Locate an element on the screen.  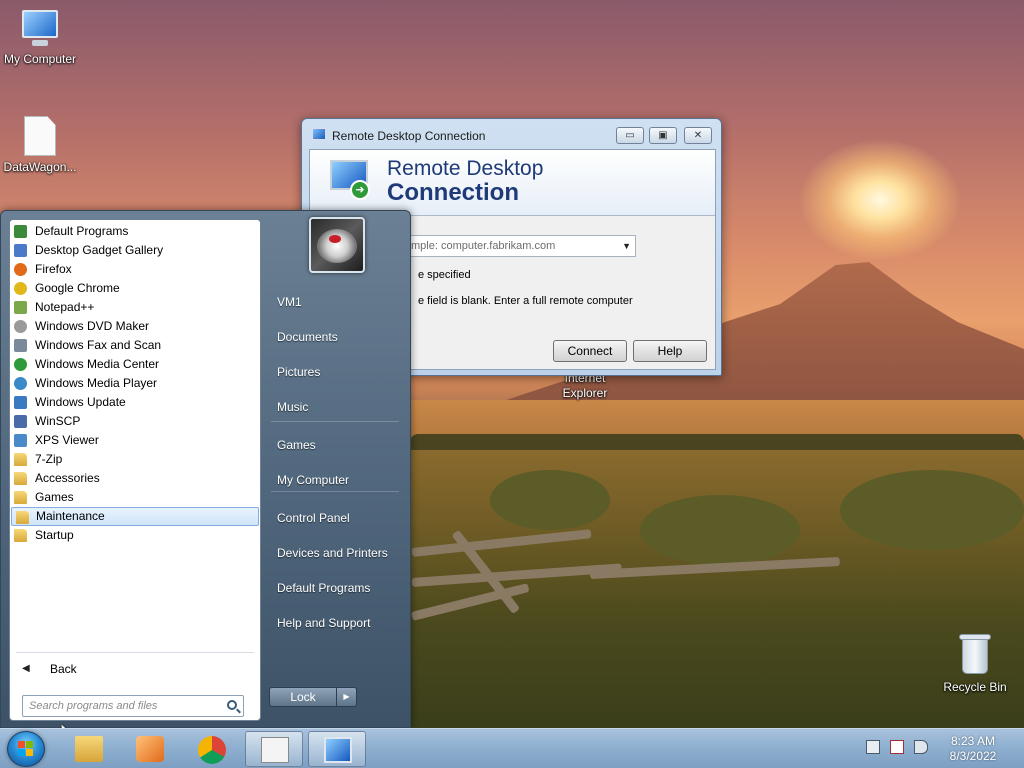
program-item-label: Firefox is located at coordinates (53, 269).